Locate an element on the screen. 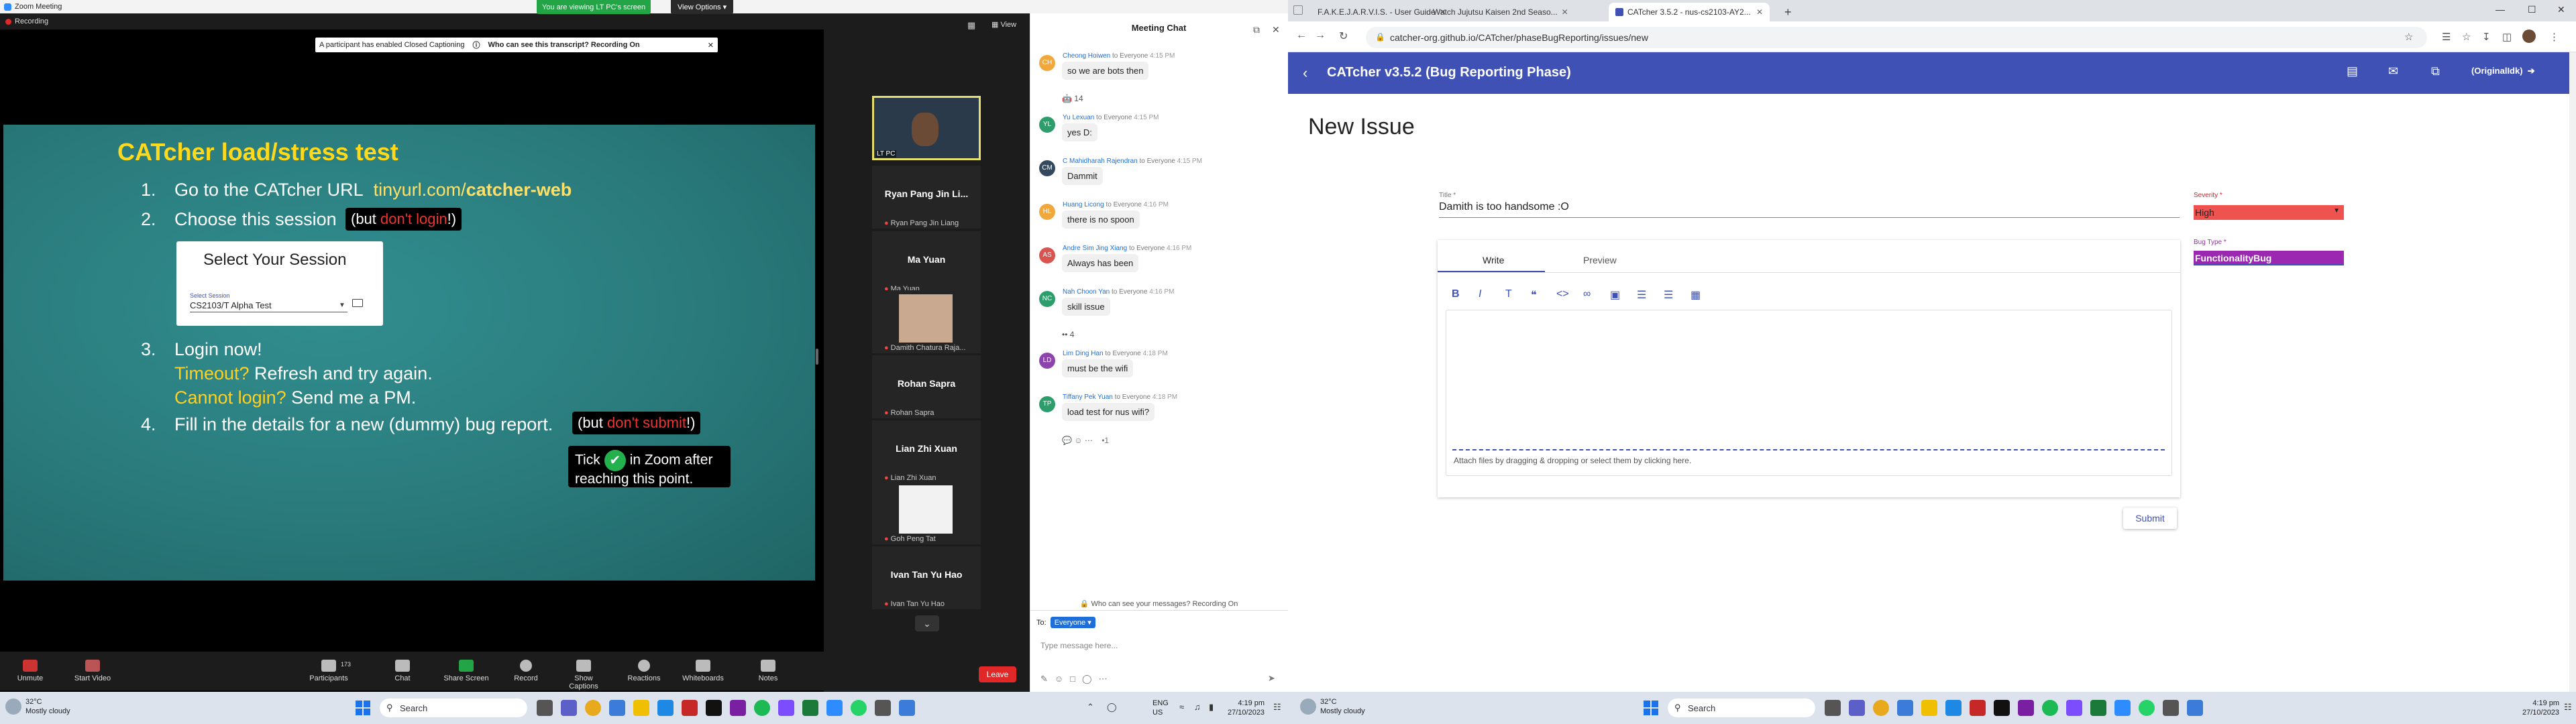 The width and height of the screenshot is (2576, 724). participant-tile: Ryan Pang Jin Li... ● Ryan Pang Jin Liang is located at coordinates (926, 198).